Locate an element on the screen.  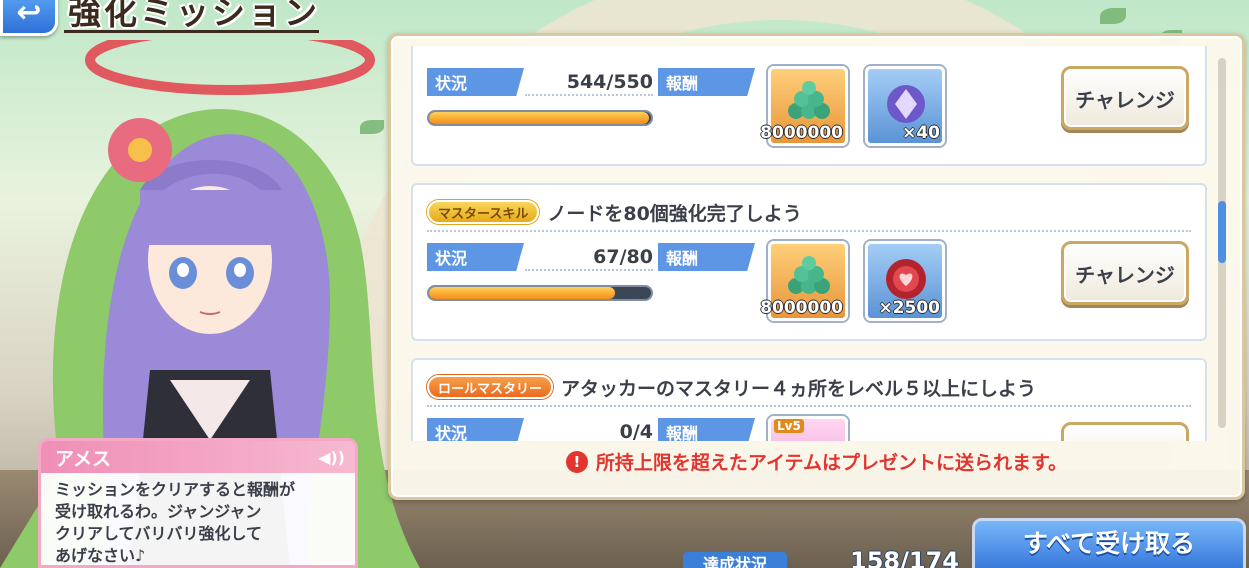
notice-message: ! 所持上限を超えたアイテムはプレゼントに送られます。 is located at coordinates (816, 461).